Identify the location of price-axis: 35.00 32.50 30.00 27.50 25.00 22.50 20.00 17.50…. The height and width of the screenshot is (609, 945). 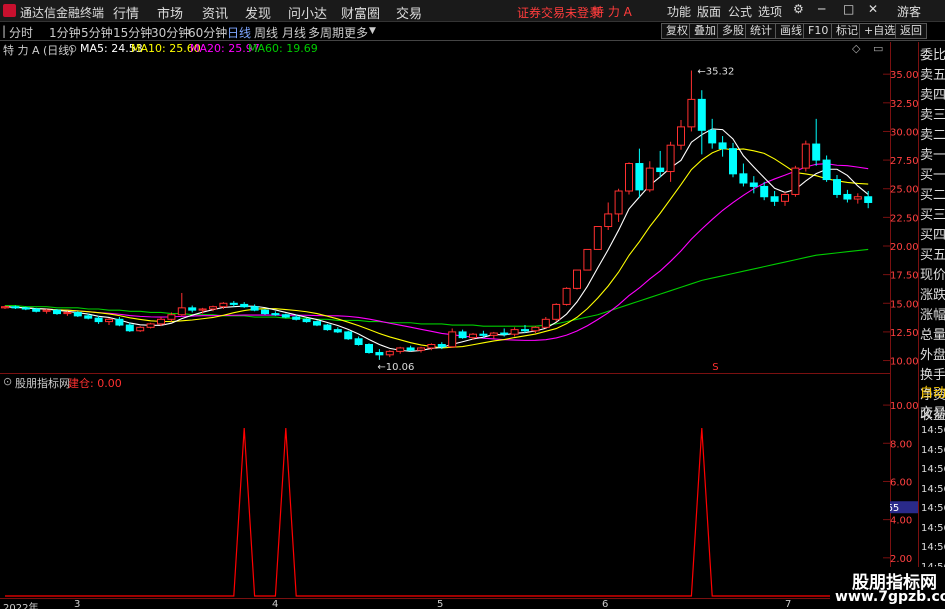
(904, 317).